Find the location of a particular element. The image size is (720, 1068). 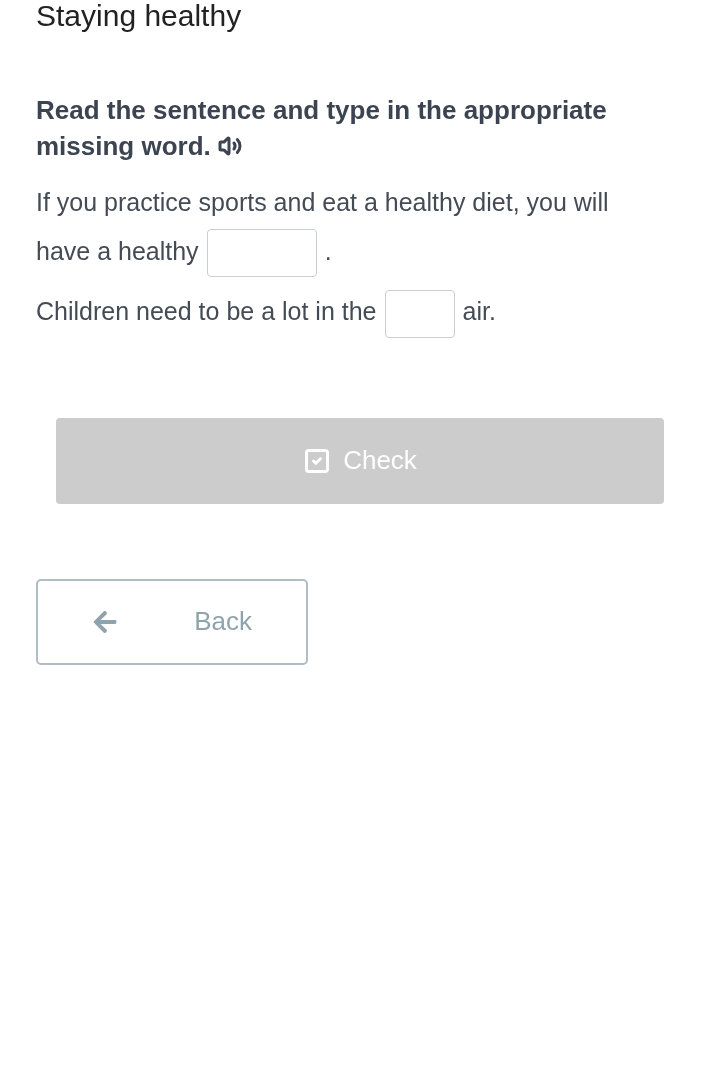

sentence-text: Children need to be a lot in the is located at coordinates (206, 311).